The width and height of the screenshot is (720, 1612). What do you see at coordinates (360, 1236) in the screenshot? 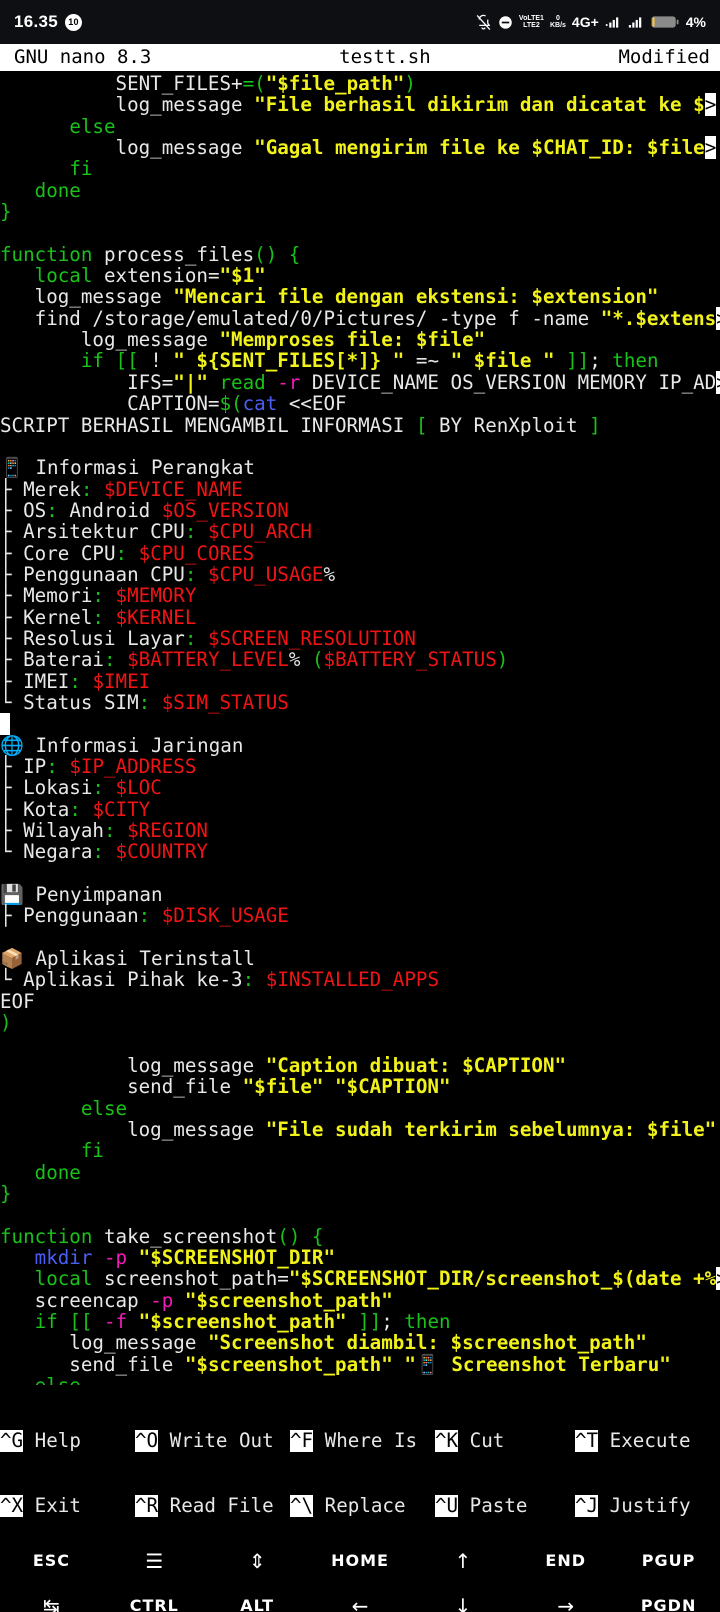
I see `editor-line: function take_screenshot() {` at bounding box center [360, 1236].